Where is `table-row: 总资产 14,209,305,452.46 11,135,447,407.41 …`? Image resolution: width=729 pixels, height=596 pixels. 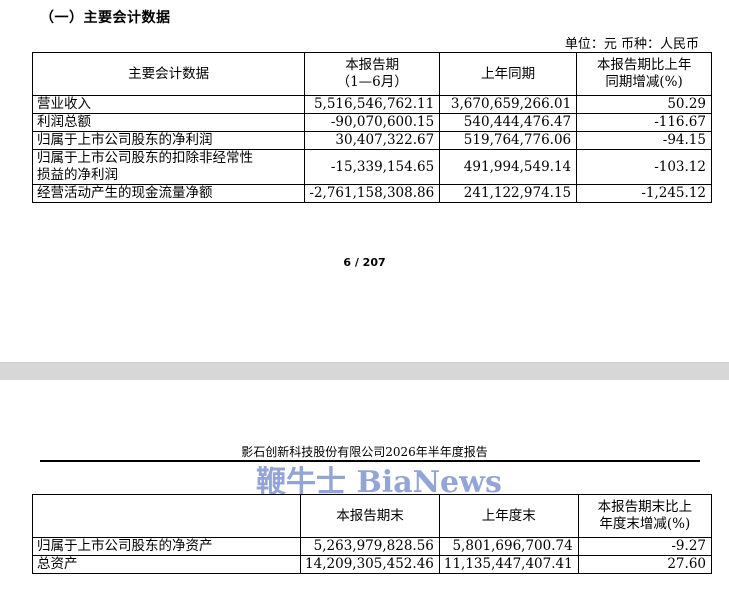 table-row: 总资产 14,209,305,452.46 11,135,447,407.41 … is located at coordinates (372, 564).